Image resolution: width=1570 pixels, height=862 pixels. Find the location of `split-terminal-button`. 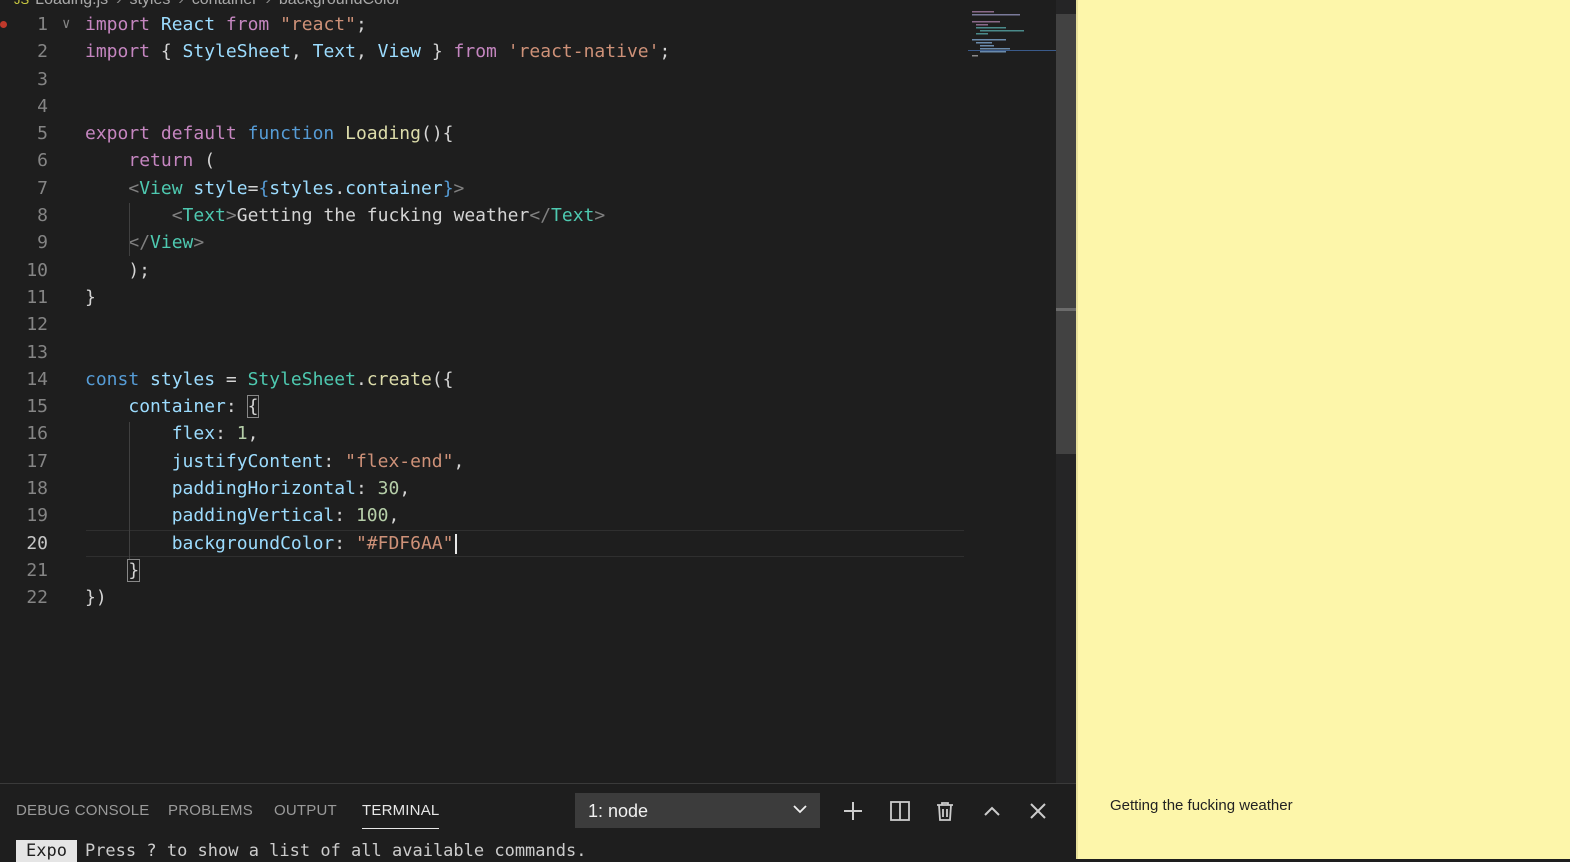

split-terminal-button is located at coordinates (900, 811).